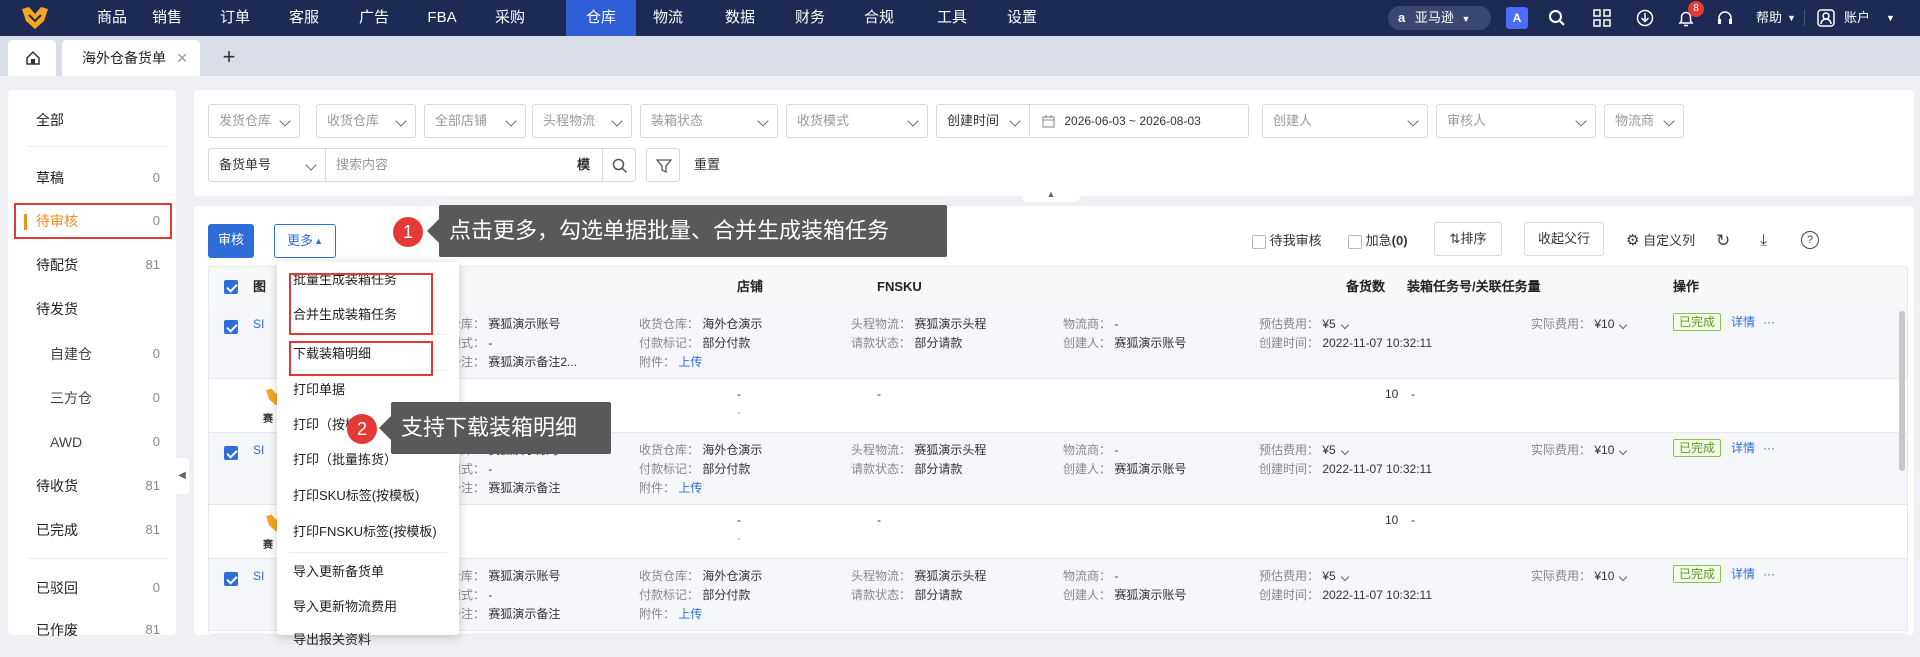 The width and height of the screenshot is (1920, 657). I want to click on nav-compliance: 合规, so click(879, 18).